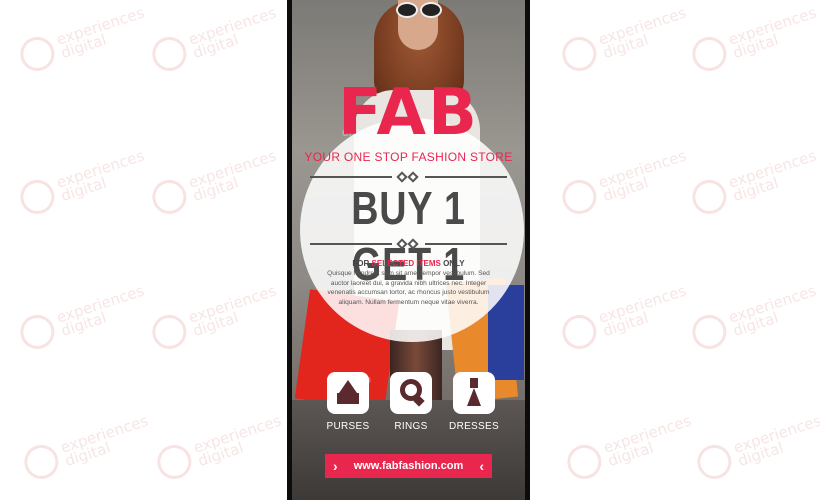 Image resolution: width=820 pixels, height=500 pixels. Describe the element at coordinates (411, 426) in the screenshot. I see `category-label: RINGS` at that location.